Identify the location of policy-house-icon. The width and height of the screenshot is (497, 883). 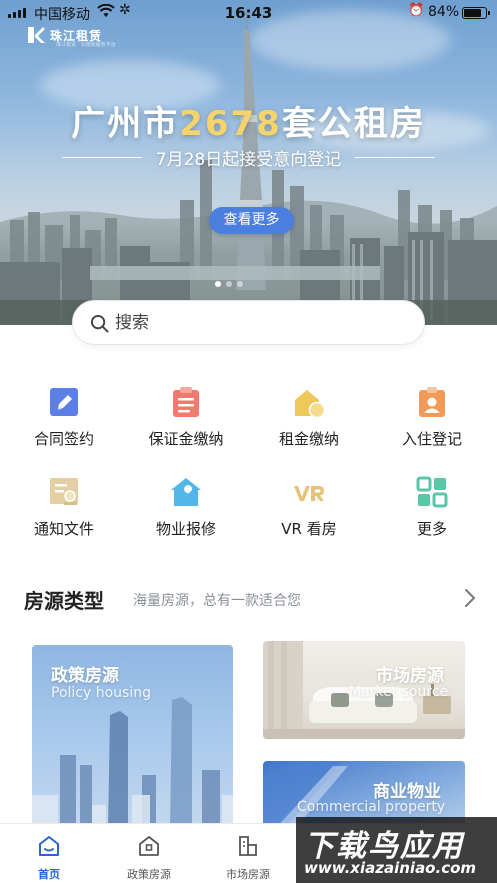
(149, 846).